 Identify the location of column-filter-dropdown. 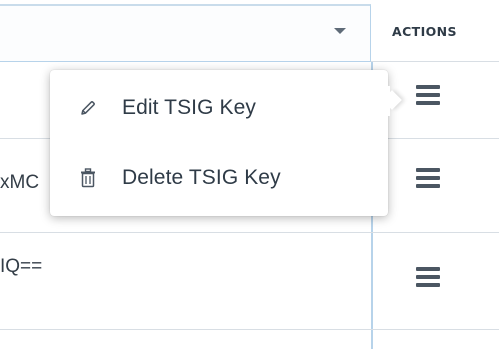
(185, 33).